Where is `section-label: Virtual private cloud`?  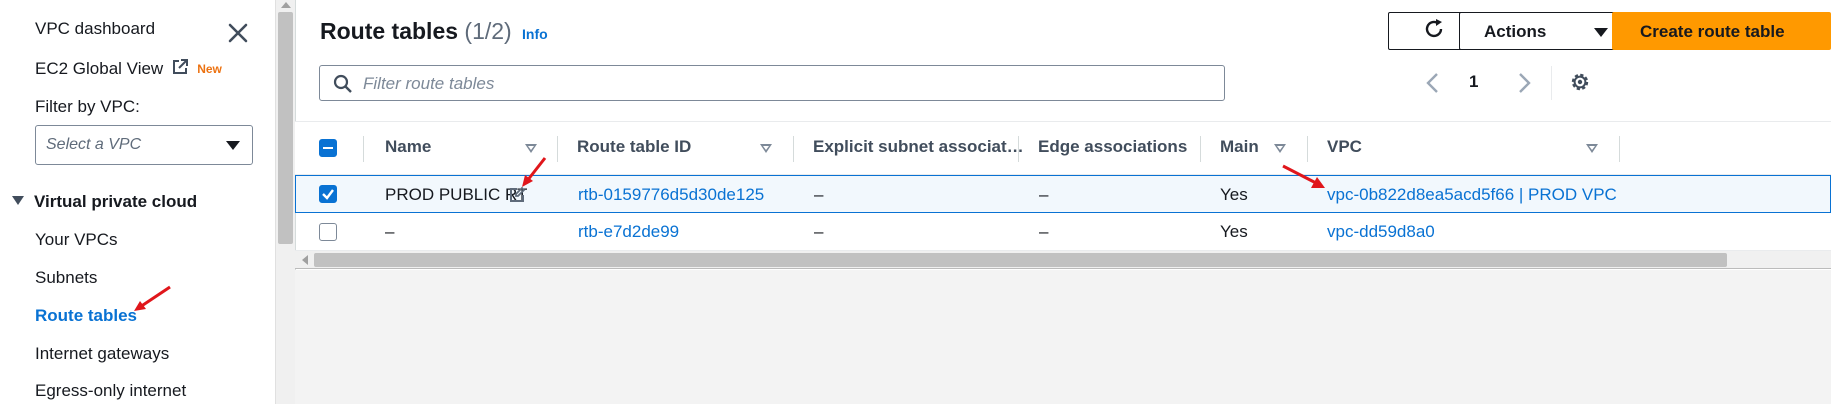
section-label: Virtual private cloud is located at coordinates (116, 201).